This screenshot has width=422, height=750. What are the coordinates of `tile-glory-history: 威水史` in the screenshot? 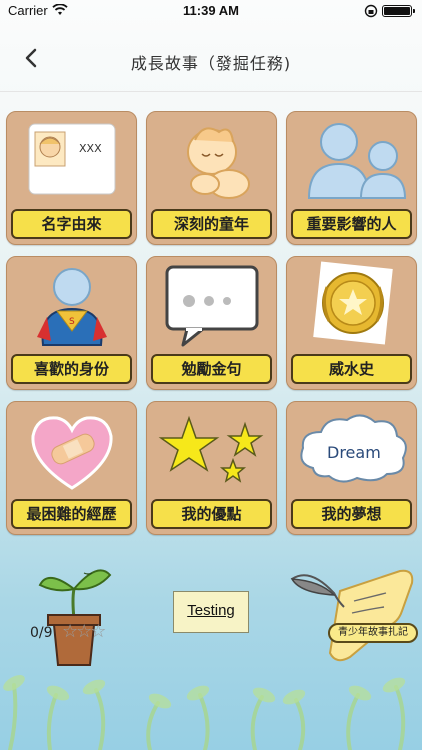 It's located at (351, 323).